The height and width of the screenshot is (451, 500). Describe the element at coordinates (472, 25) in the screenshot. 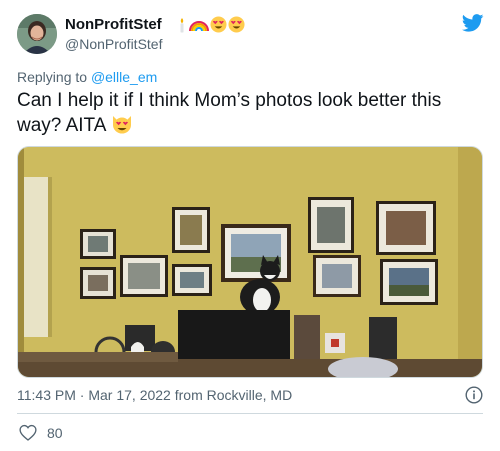

I see `twitter-bird-icon` at that location.